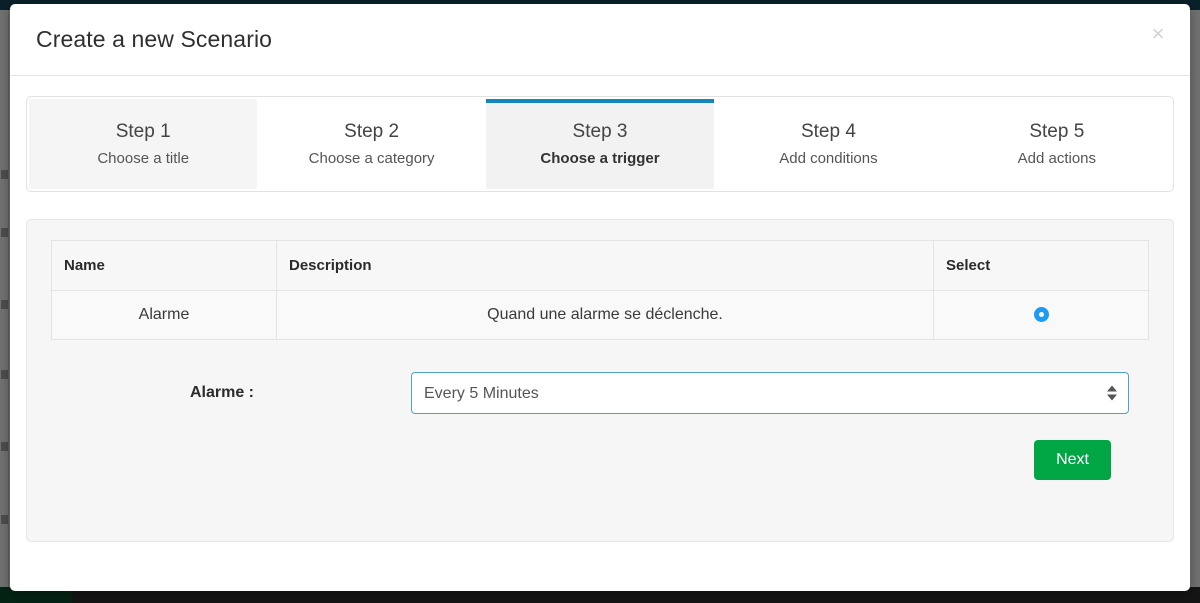  Describe the element at coordinates (600, 131) in the screenshot. I see `step-title: Step 3` at that location.